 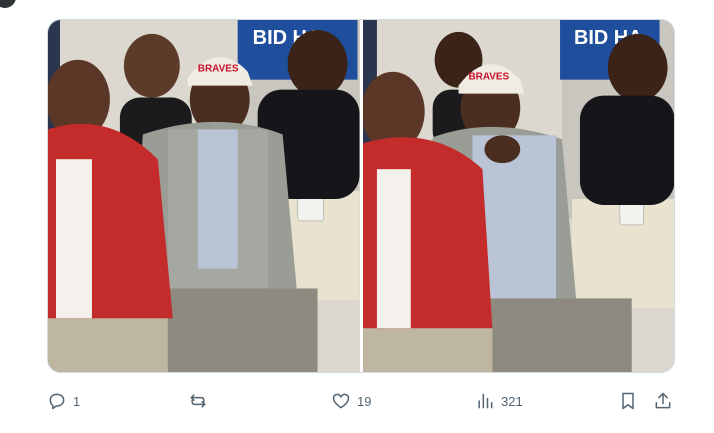 I want to click on reply-icon, so click(x=57, y=401).